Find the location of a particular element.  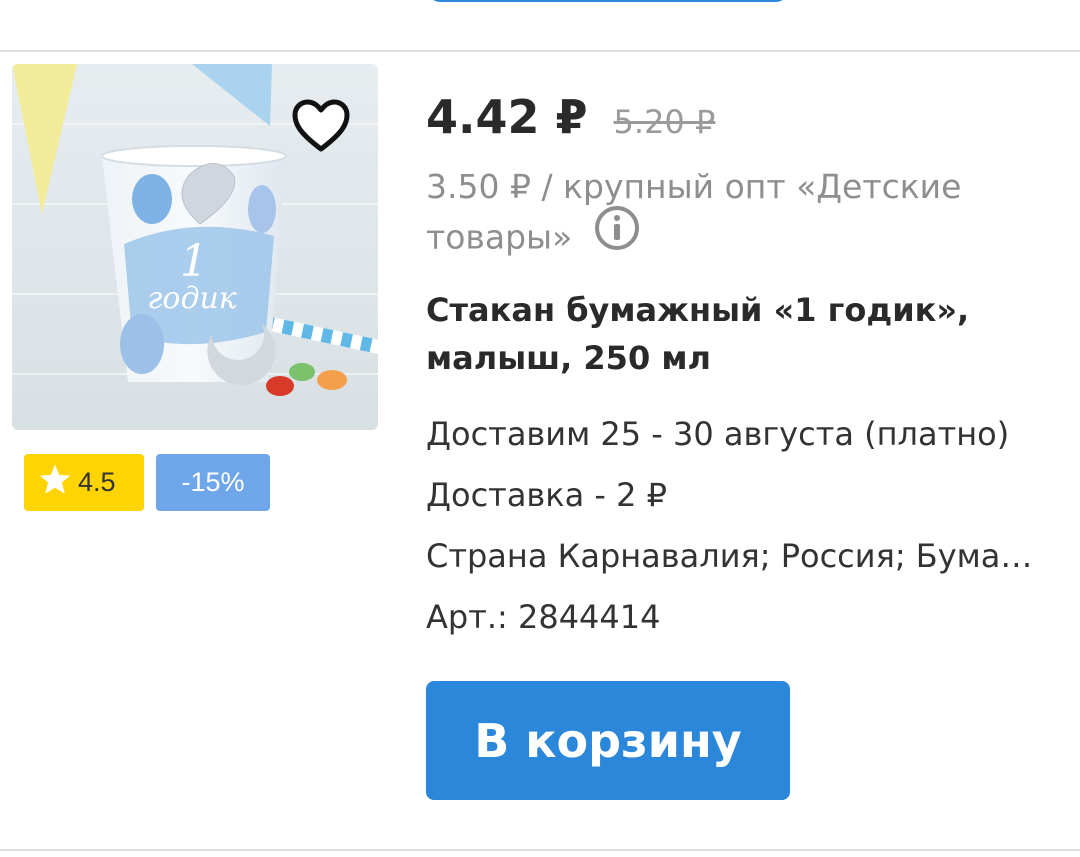

add-to-cart-button: В корзину is located at coordinates (608, 740).